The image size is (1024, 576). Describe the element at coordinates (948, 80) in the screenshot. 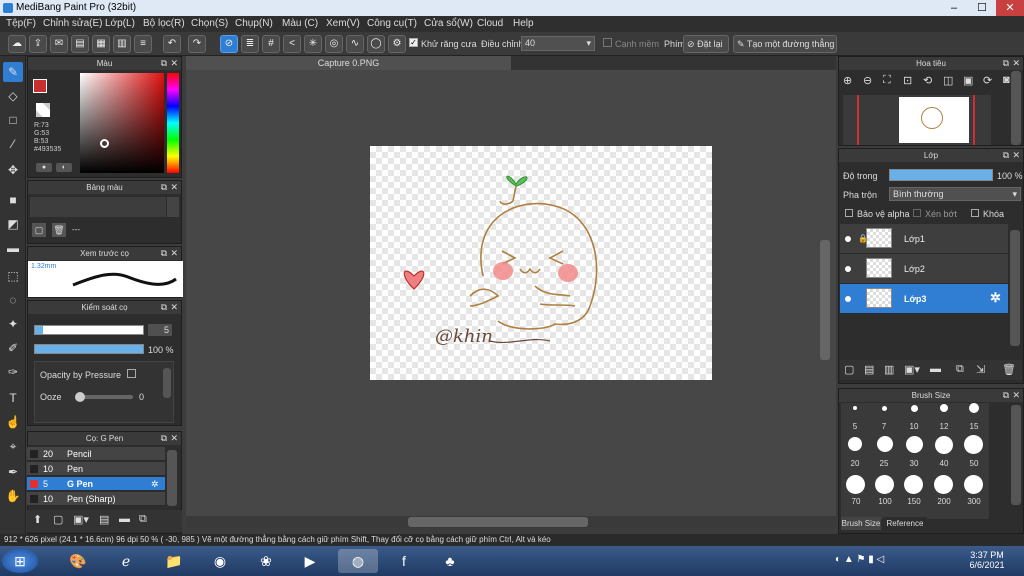

I see `flip-icon: ◫` at that location.